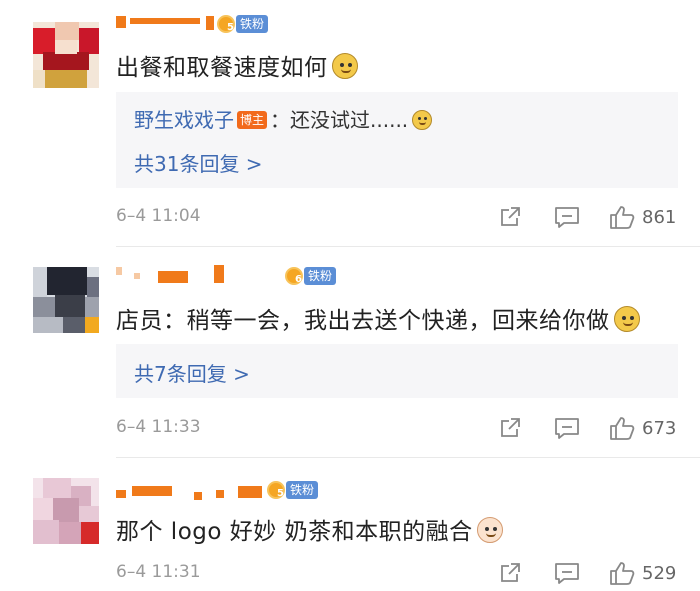  What do you see at coordinates (659, 217) in the screenshot?
I see `like-count: 861` at bounding box center [659, 217].